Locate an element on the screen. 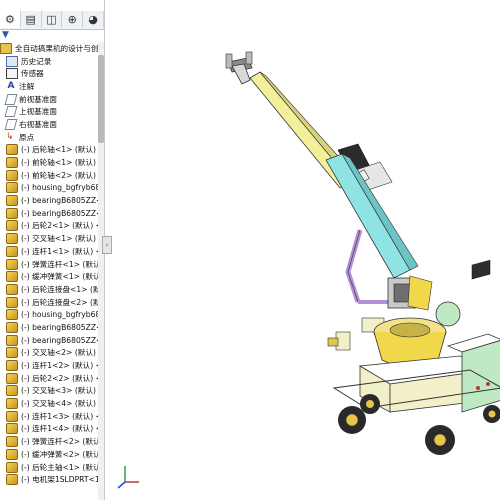  tree-item: 传感器 is located at coordinates (49, 73).